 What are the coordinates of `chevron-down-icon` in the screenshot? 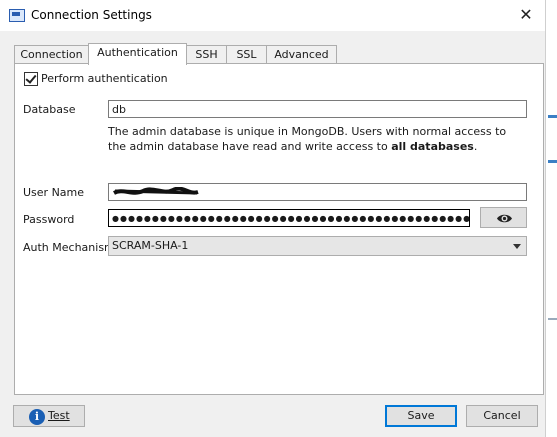 It's located at (517, 246).